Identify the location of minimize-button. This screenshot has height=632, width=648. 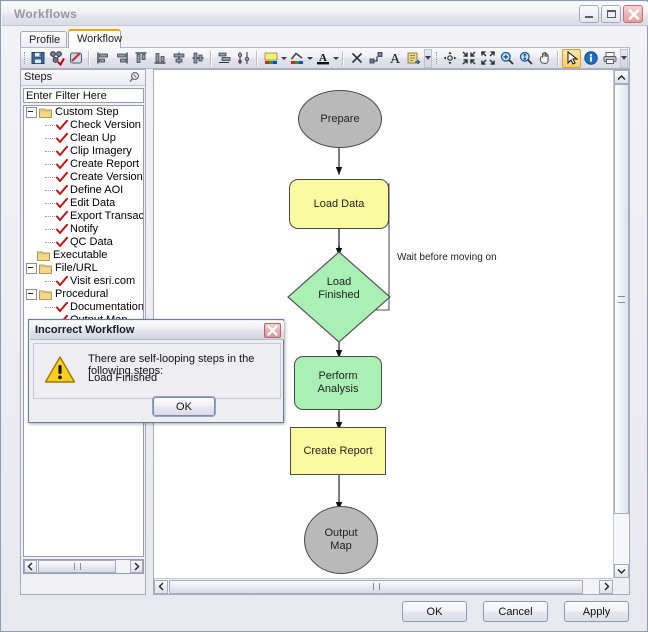
(589, 14).